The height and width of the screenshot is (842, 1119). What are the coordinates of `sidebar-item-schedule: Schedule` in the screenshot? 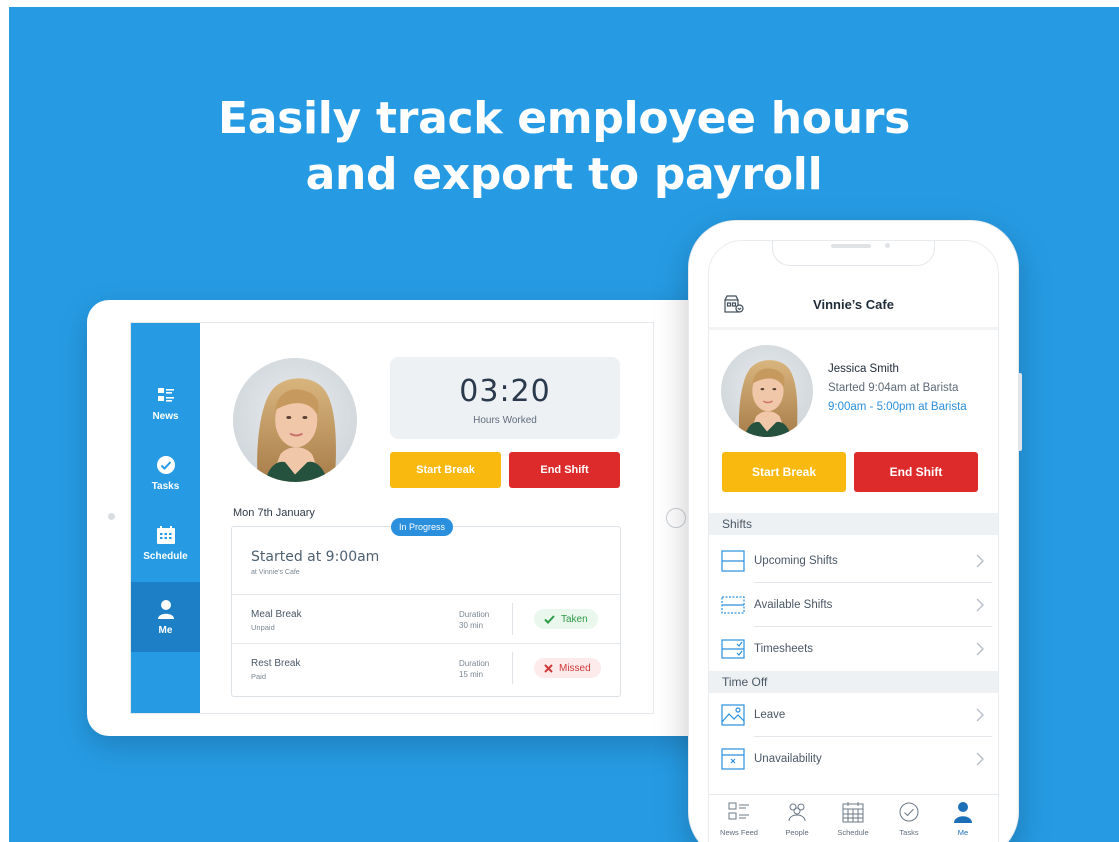 It's located at (165, 543).